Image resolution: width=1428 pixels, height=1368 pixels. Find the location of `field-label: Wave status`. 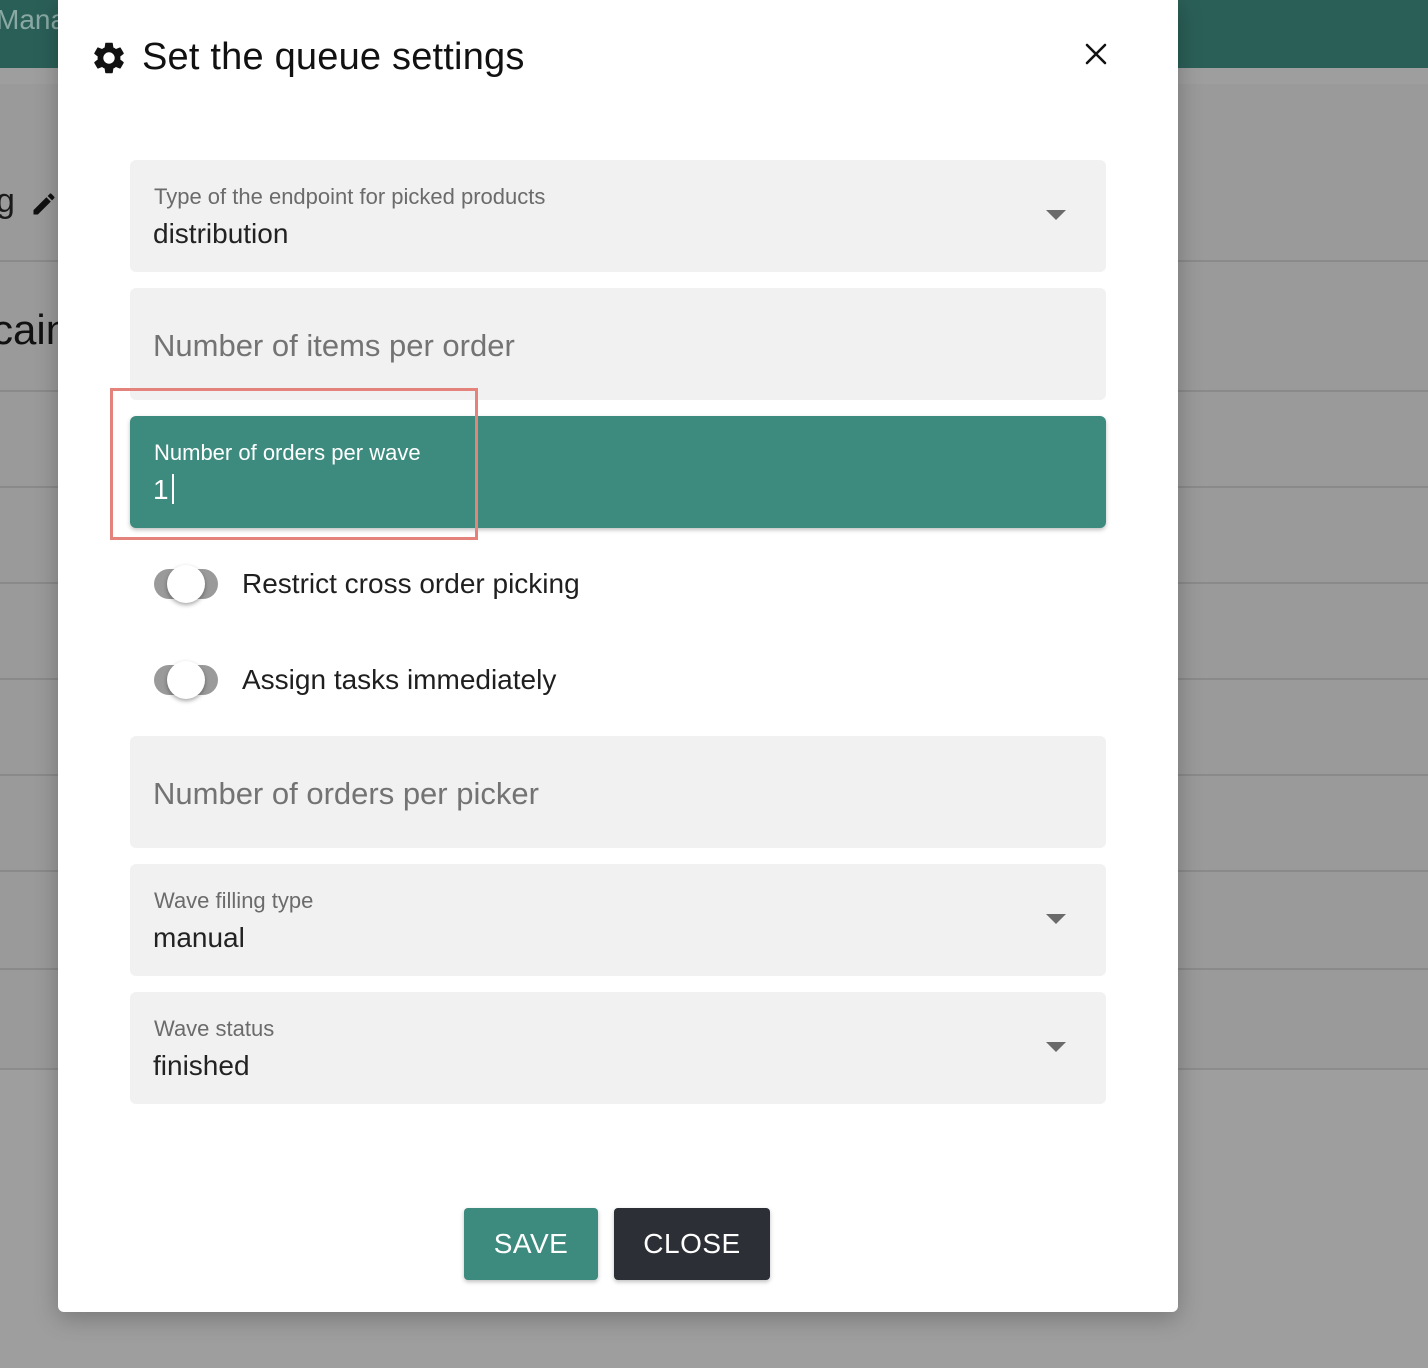

field-label: Wave status is located at coordinates (214, 1028).